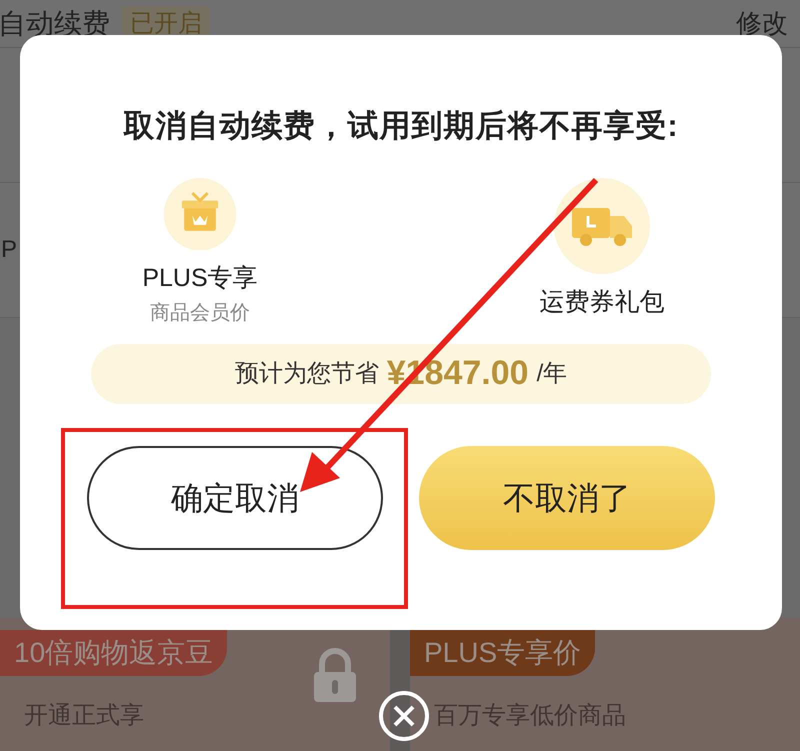  What do you see at coordinates (404, 716) in the screenshot?
I see `close-icon` at bounding box center [404, 716].